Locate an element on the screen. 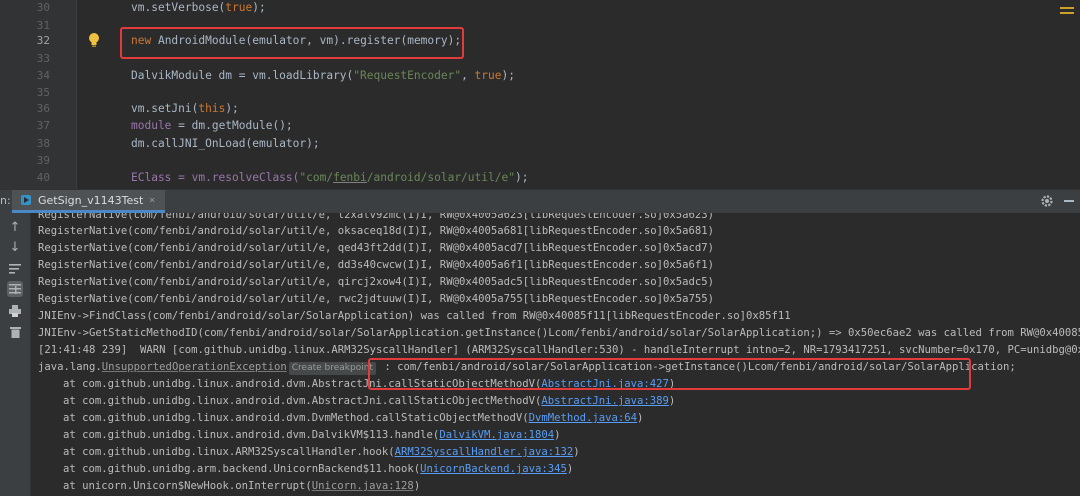 The height and width of the screenshot is (496, 1080). code-token: vm.setVerbose( is located at coordinates (178, 7).